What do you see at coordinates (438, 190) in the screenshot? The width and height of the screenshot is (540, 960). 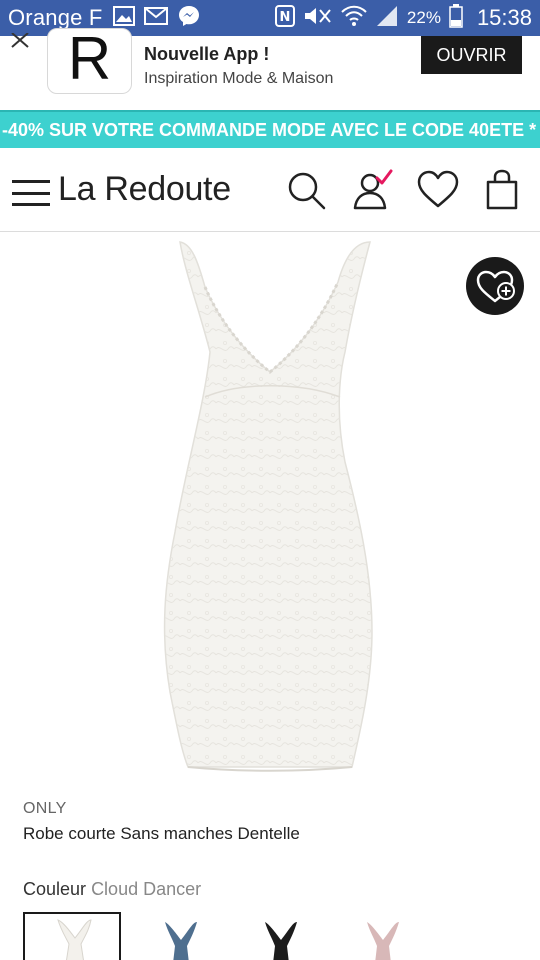 I see `wishlist-icon` at bounding box center [438, 190].